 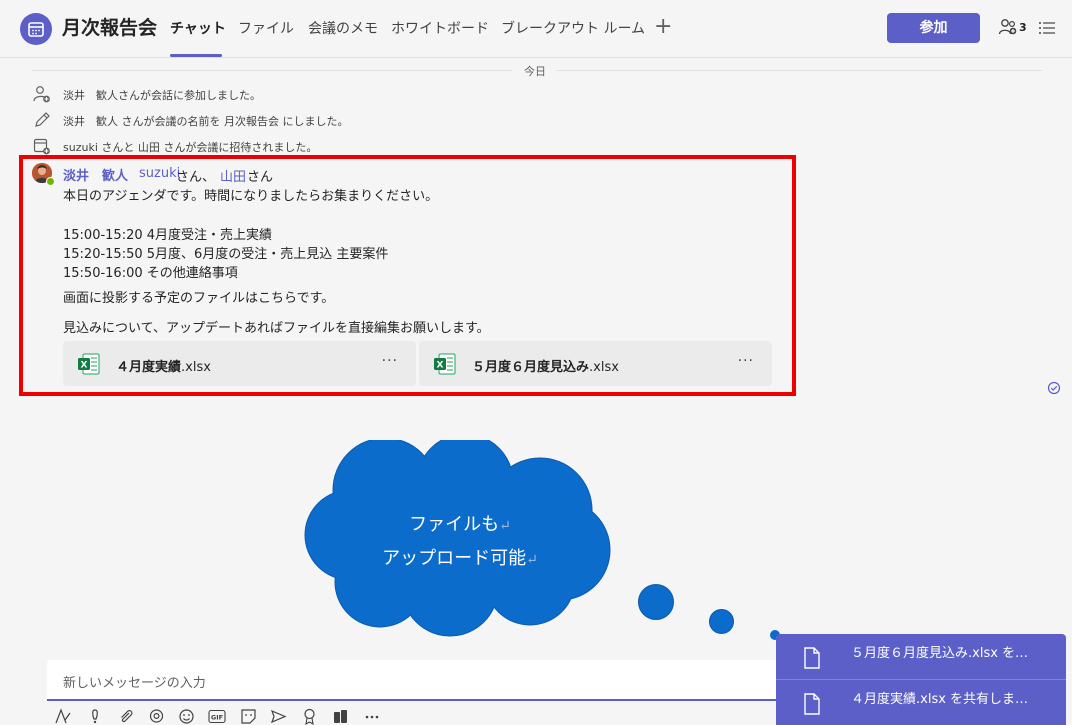 What do you see at coordinates (198, 28) in the screenshot?
I see `tab-chat: チャット` at bounding box center [198, 28].